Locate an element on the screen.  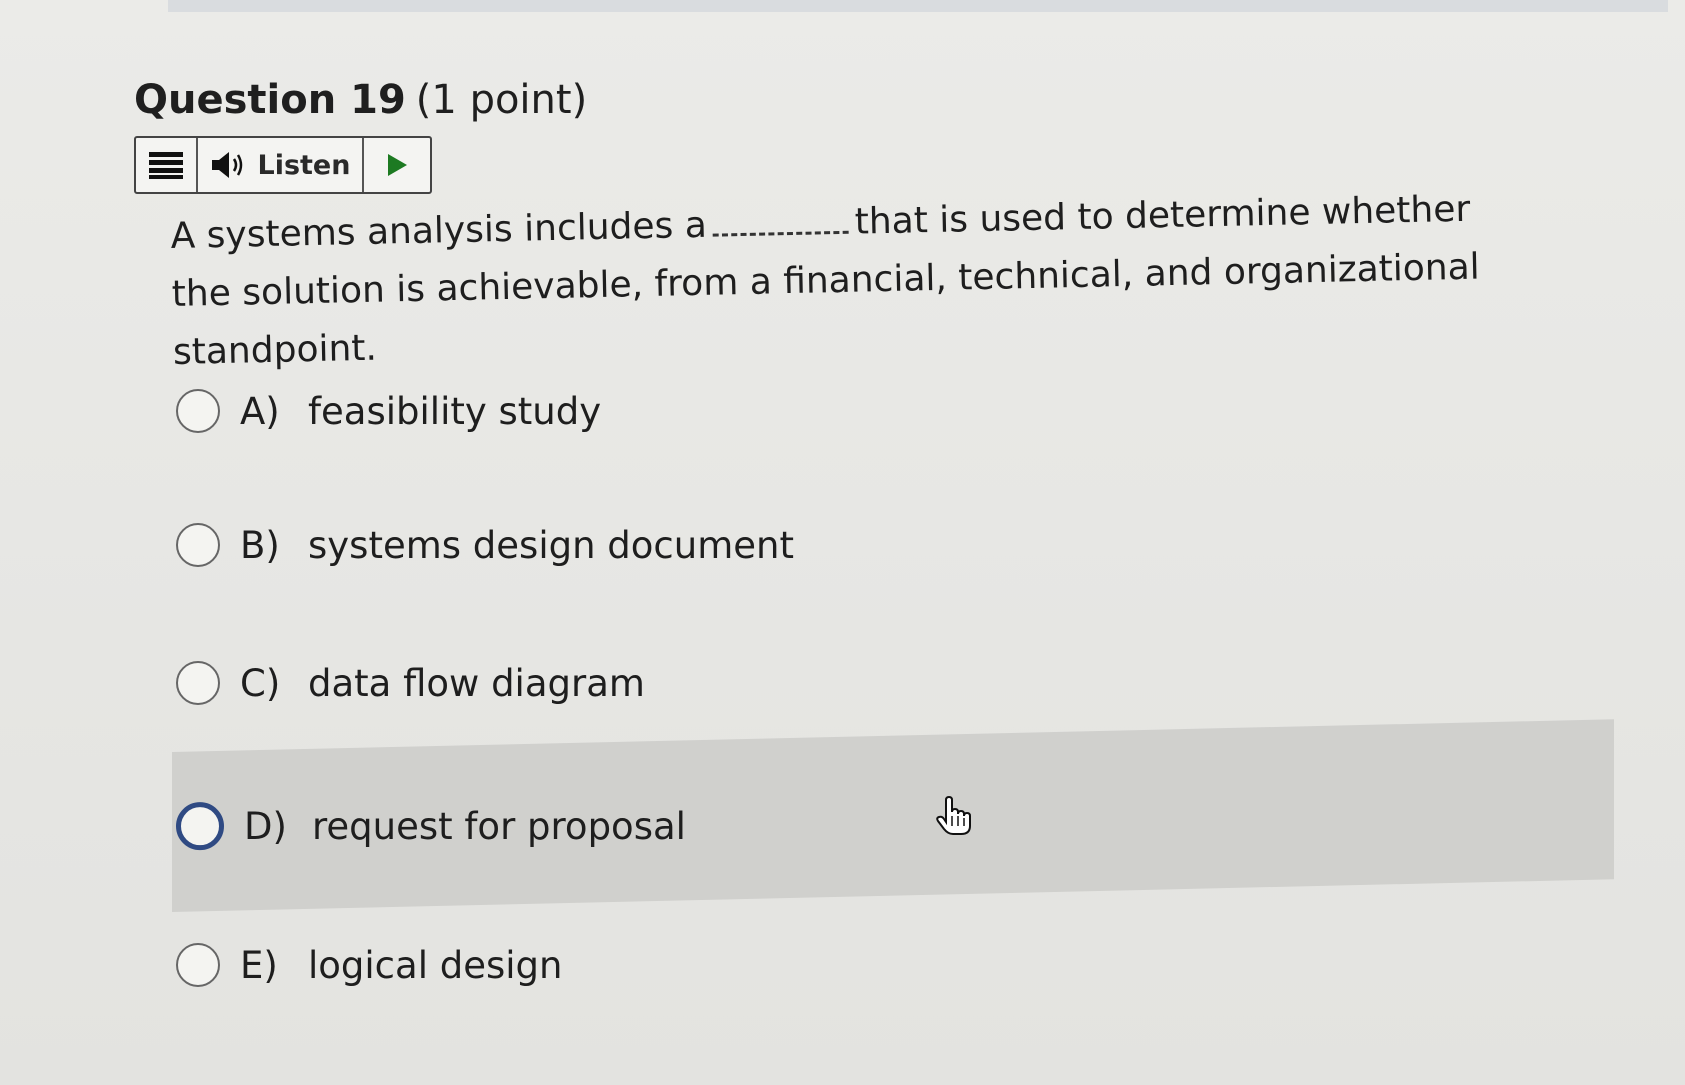
option-letter: C) is located at coordinates (260, 683).